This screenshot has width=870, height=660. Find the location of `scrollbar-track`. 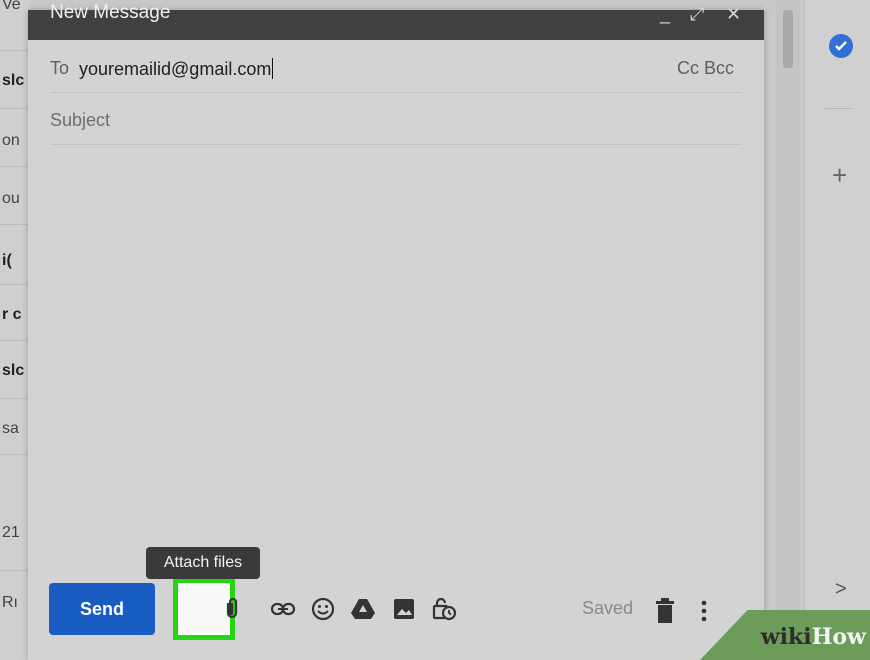

scrollbar-track is located at coordinates (788, 330).